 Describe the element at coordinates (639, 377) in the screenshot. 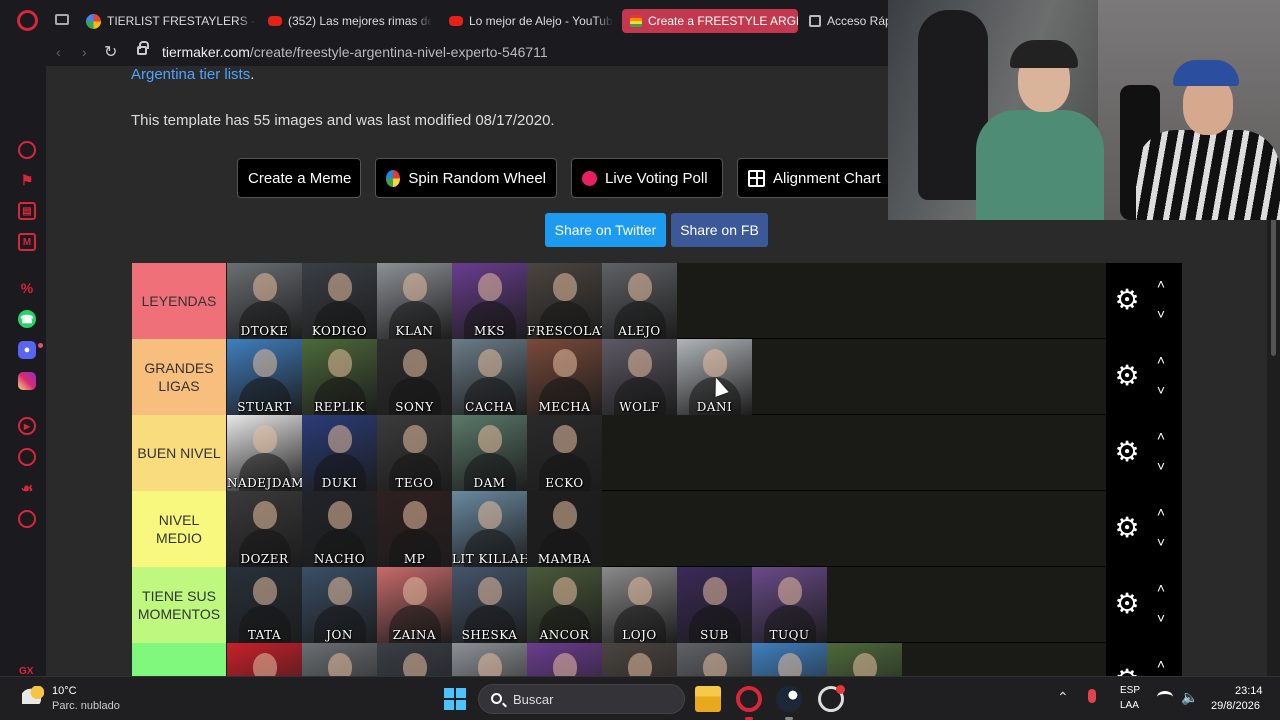

I see `tier-item-image: WOLF` at that location.